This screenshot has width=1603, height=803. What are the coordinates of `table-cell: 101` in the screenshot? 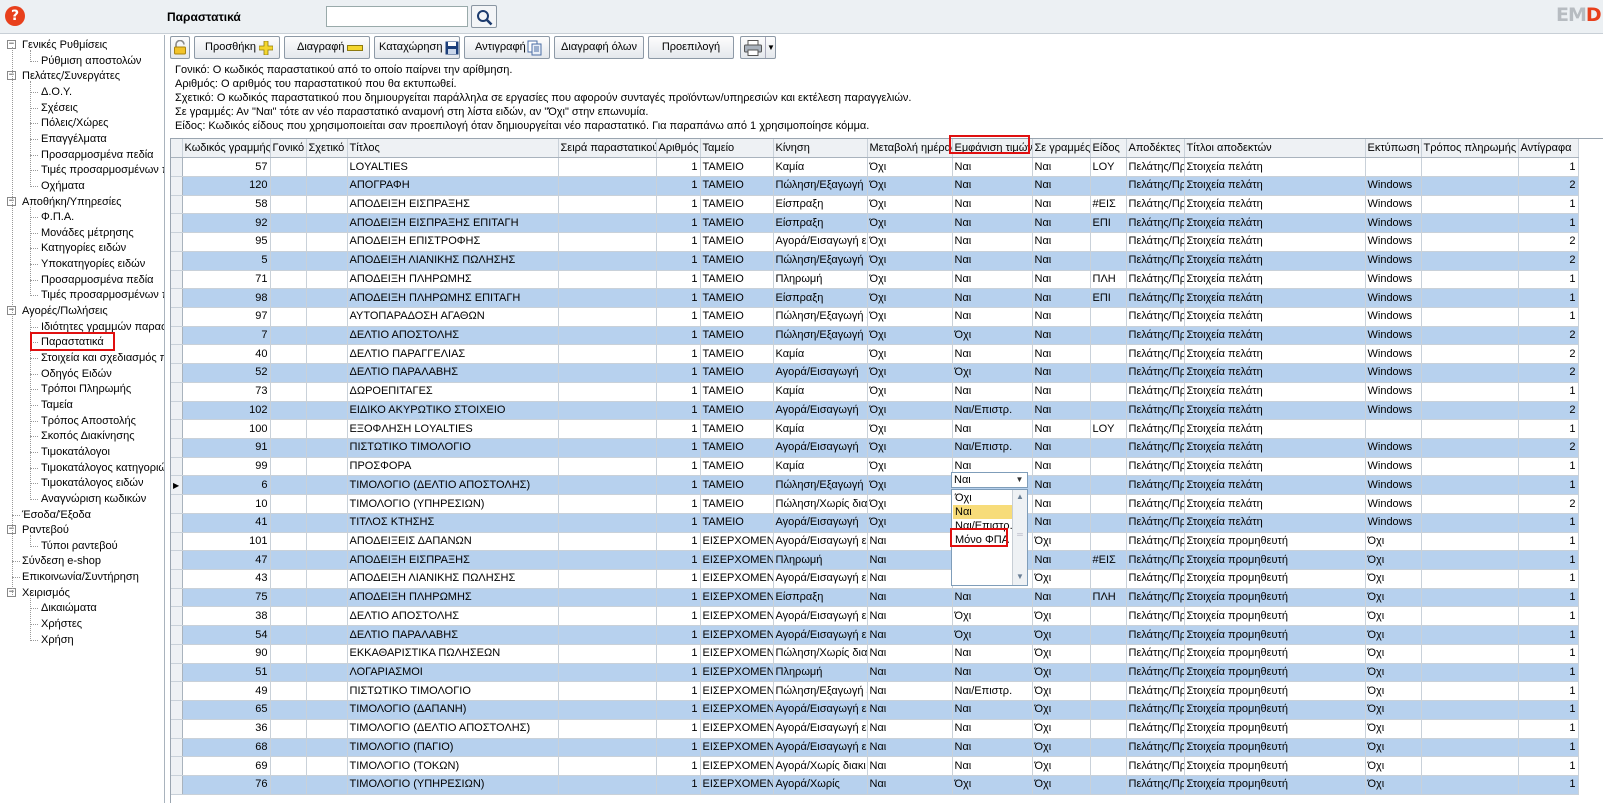 It's located at (226, 542).